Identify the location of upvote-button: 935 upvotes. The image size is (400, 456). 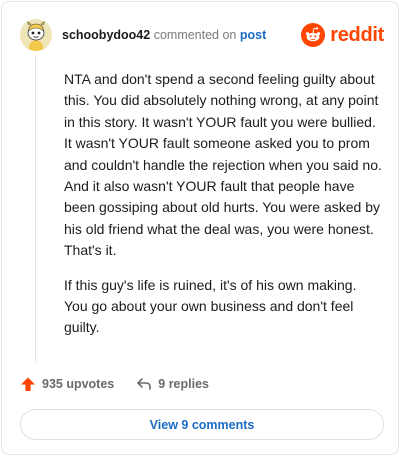
(67, 384).